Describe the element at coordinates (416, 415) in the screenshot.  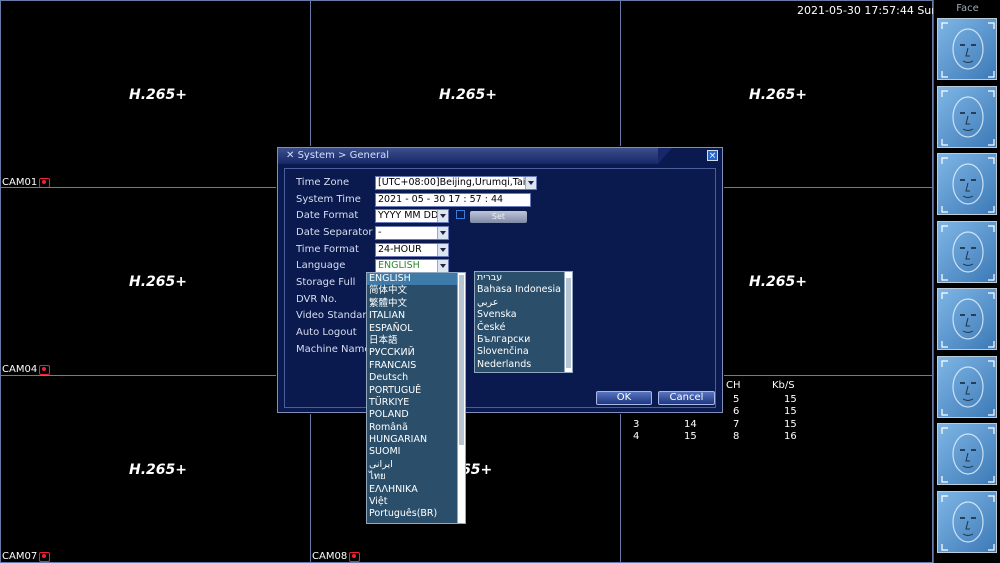
I see `language-option: POLAND` at that location.